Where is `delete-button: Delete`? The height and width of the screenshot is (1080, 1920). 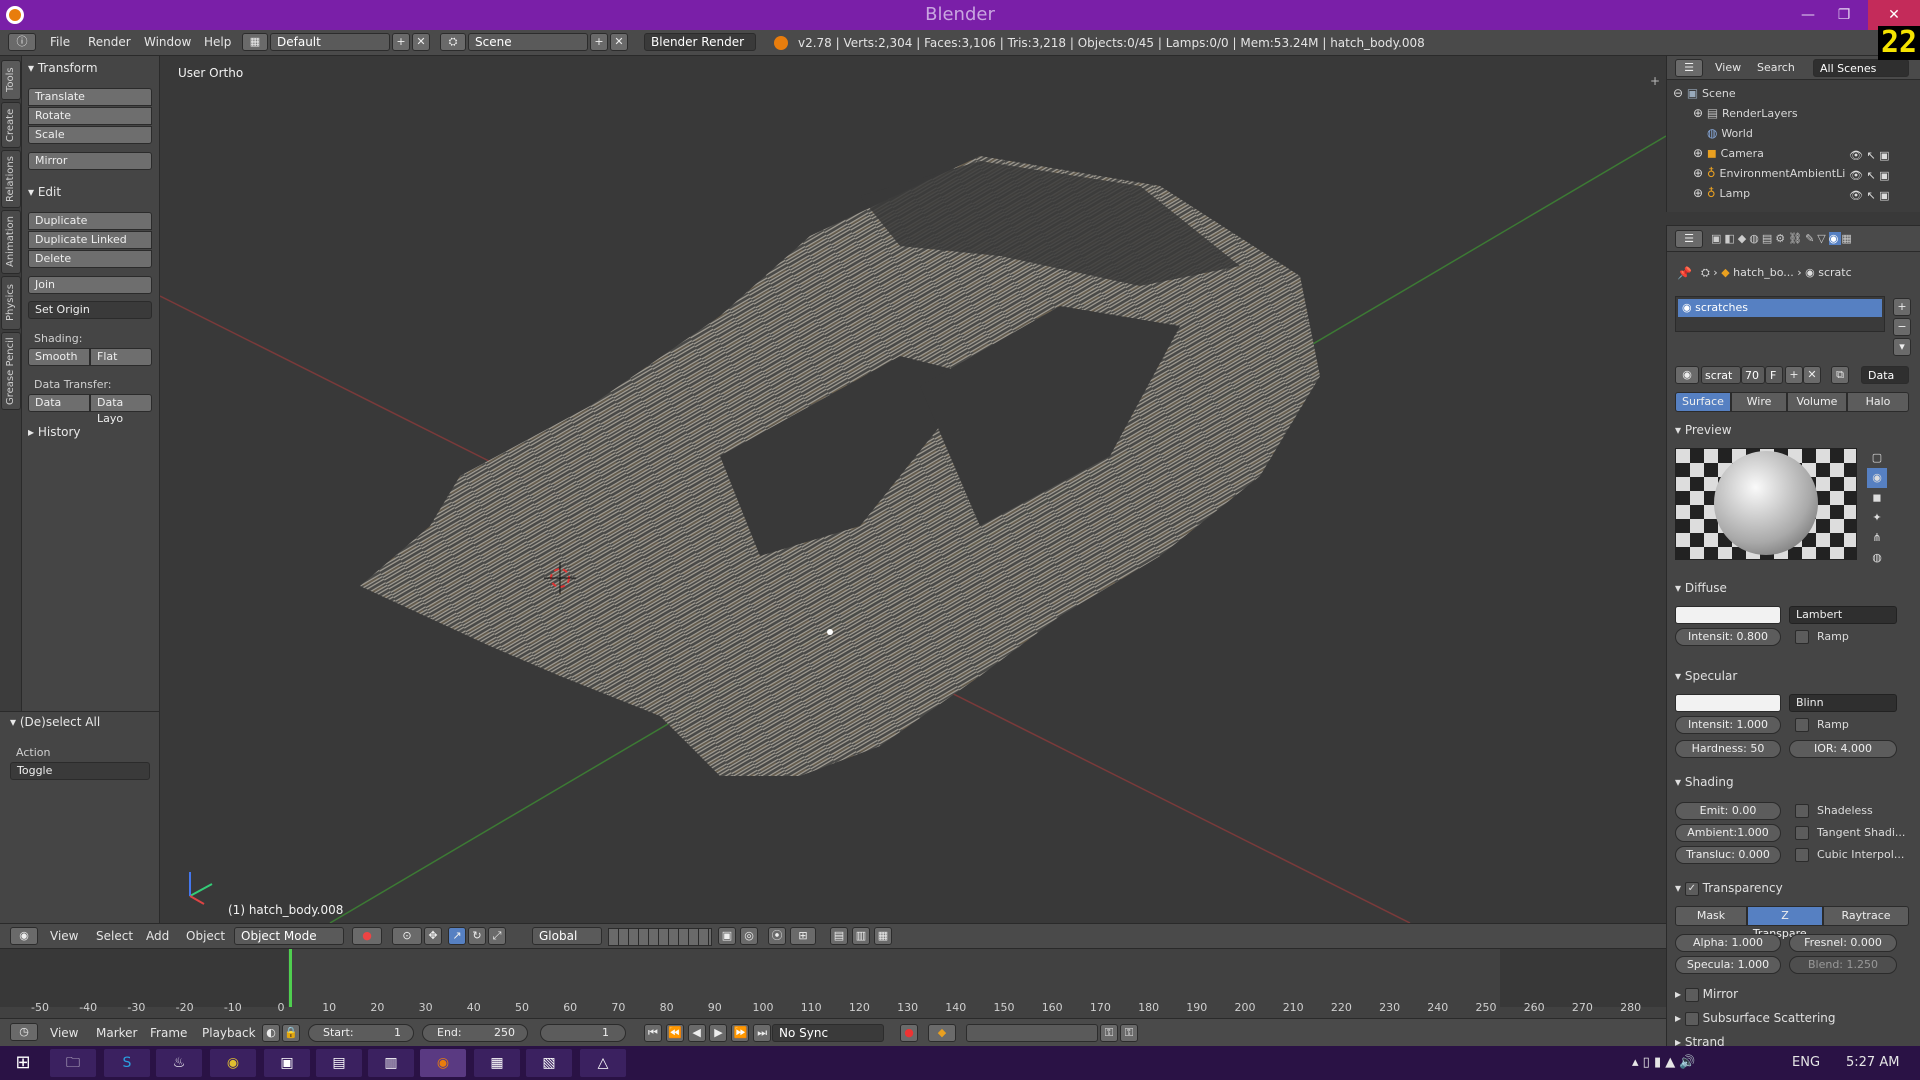 delete-button: Delete is located at coordinates (90, 259).